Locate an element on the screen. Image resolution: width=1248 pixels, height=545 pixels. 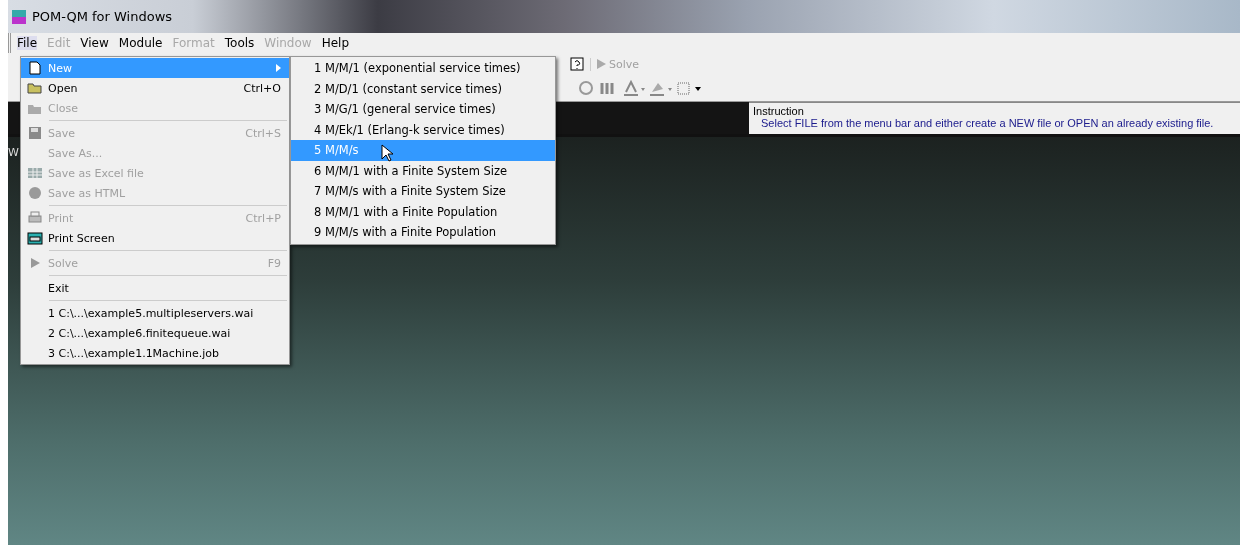
mouse-cursor-icon is located at coordinates (387, 153).